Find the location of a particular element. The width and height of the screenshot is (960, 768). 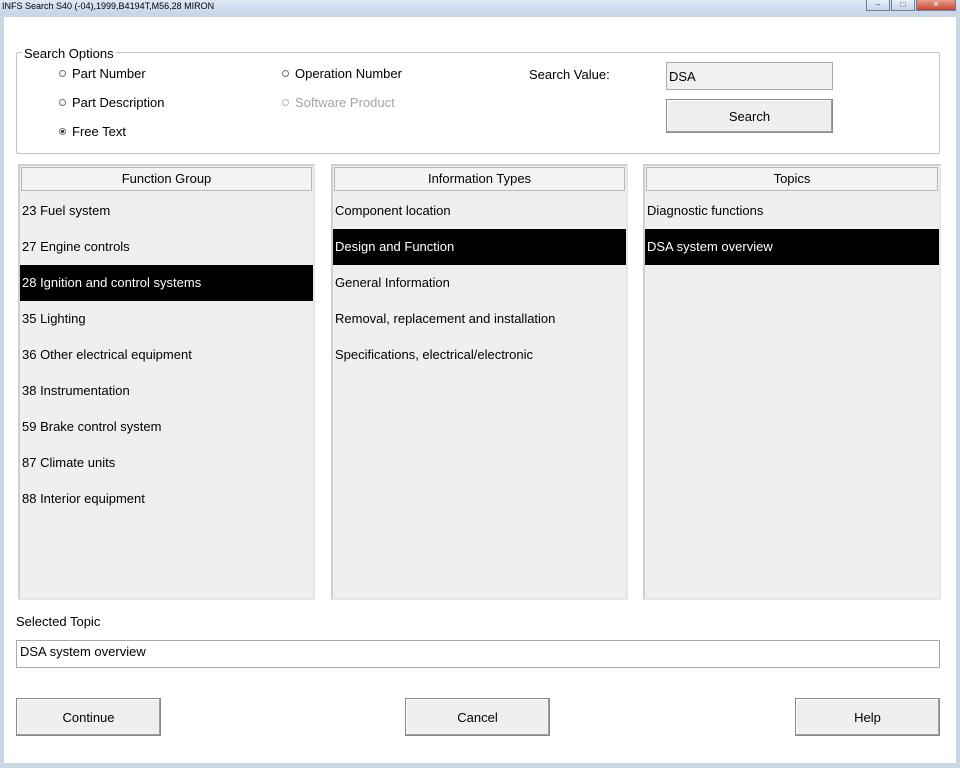

radio-part-number: Part Number is located at coordinates (102, 73).